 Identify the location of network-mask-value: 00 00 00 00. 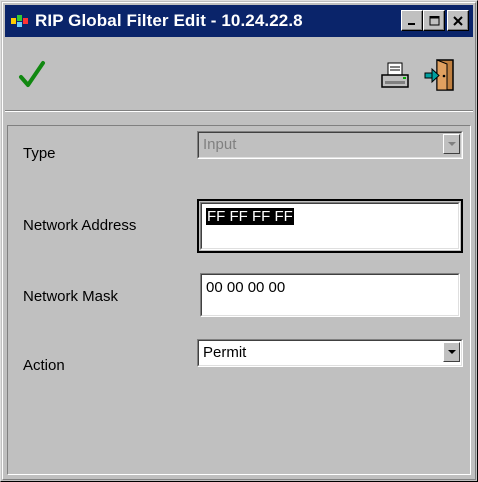
(330, 295).